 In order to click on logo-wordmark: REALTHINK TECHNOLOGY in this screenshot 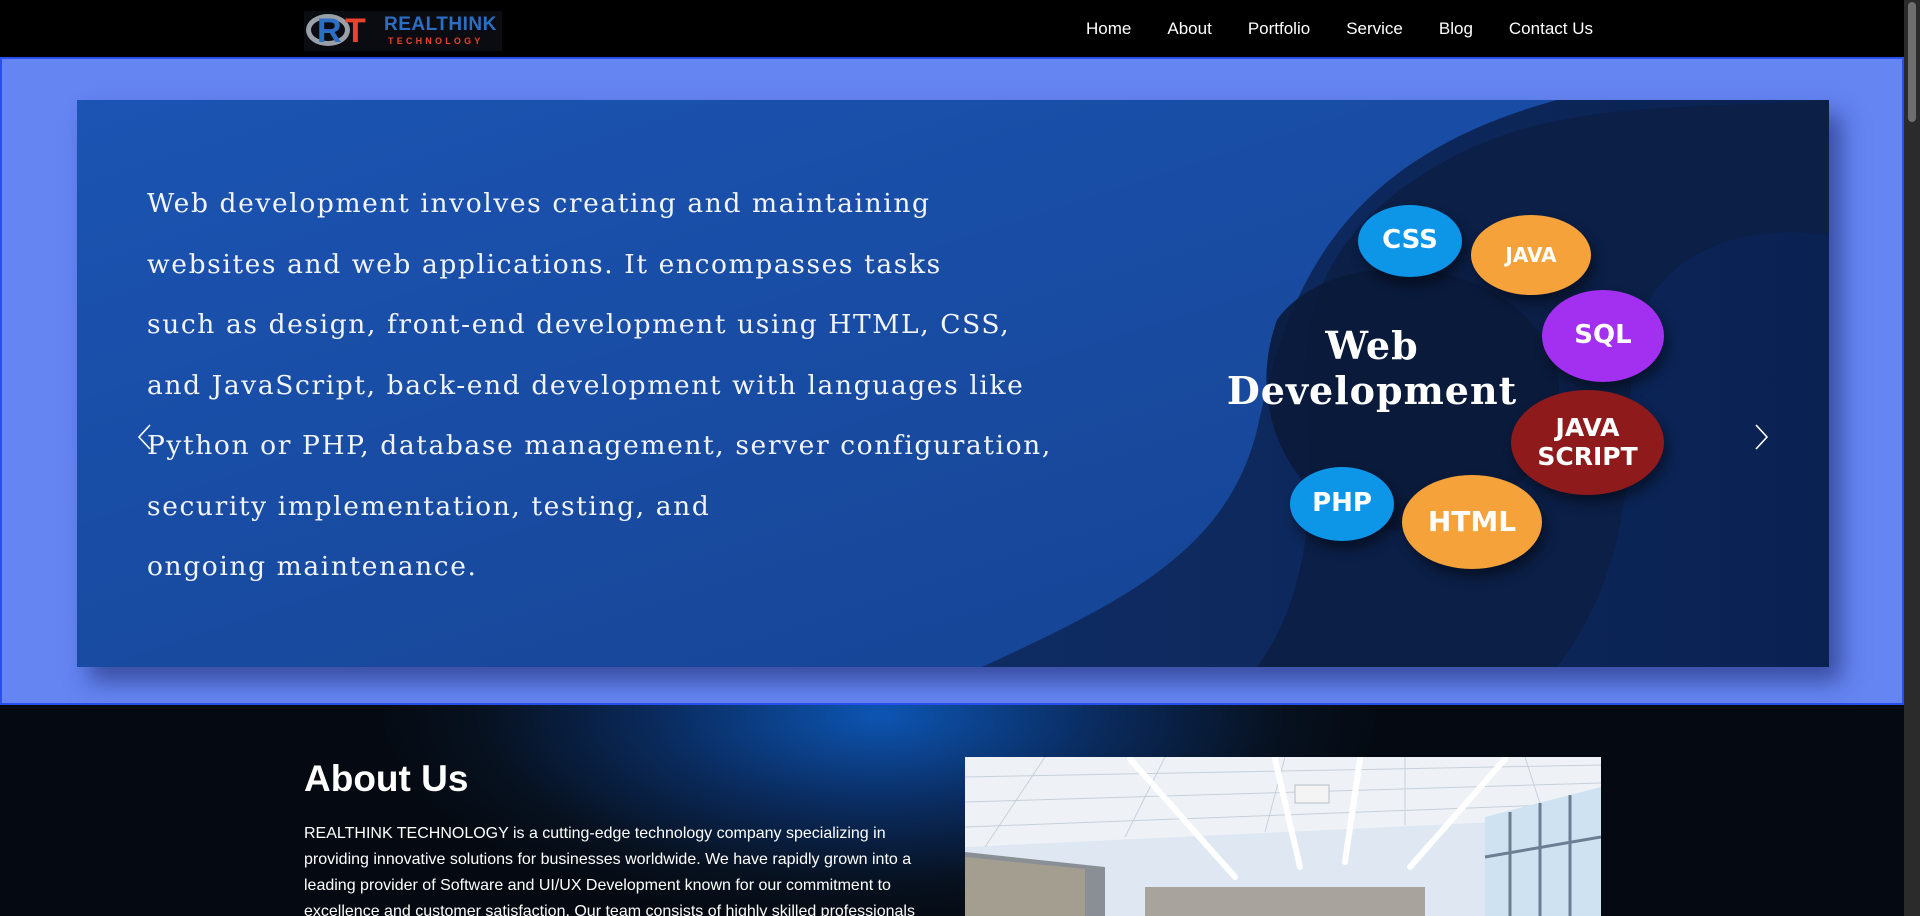, I will do `click(440, 31)`.